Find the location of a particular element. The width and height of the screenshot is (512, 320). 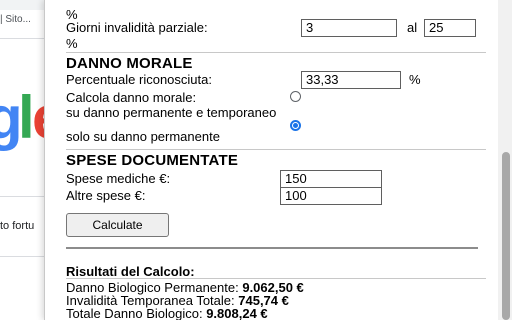

radio-permanent-and-temporary is located at coordinates (295, 96).